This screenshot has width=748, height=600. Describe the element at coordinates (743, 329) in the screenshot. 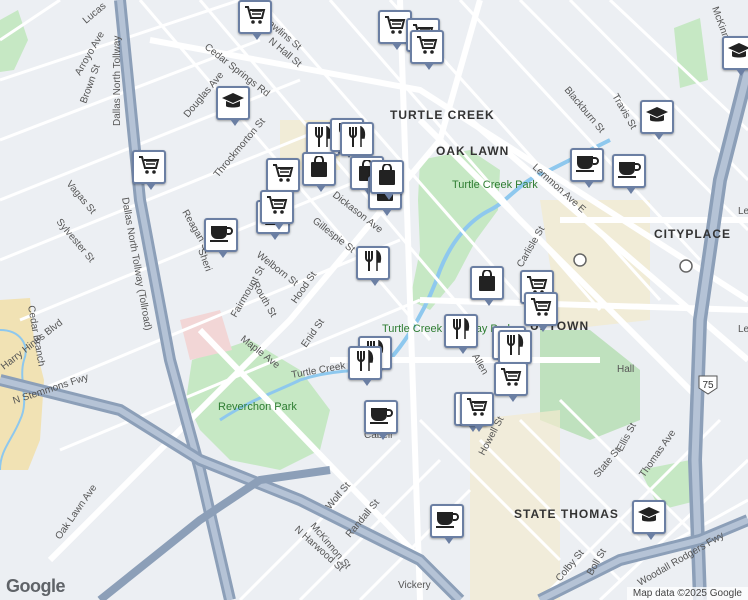

I see `street-label: Lemm` at that location.